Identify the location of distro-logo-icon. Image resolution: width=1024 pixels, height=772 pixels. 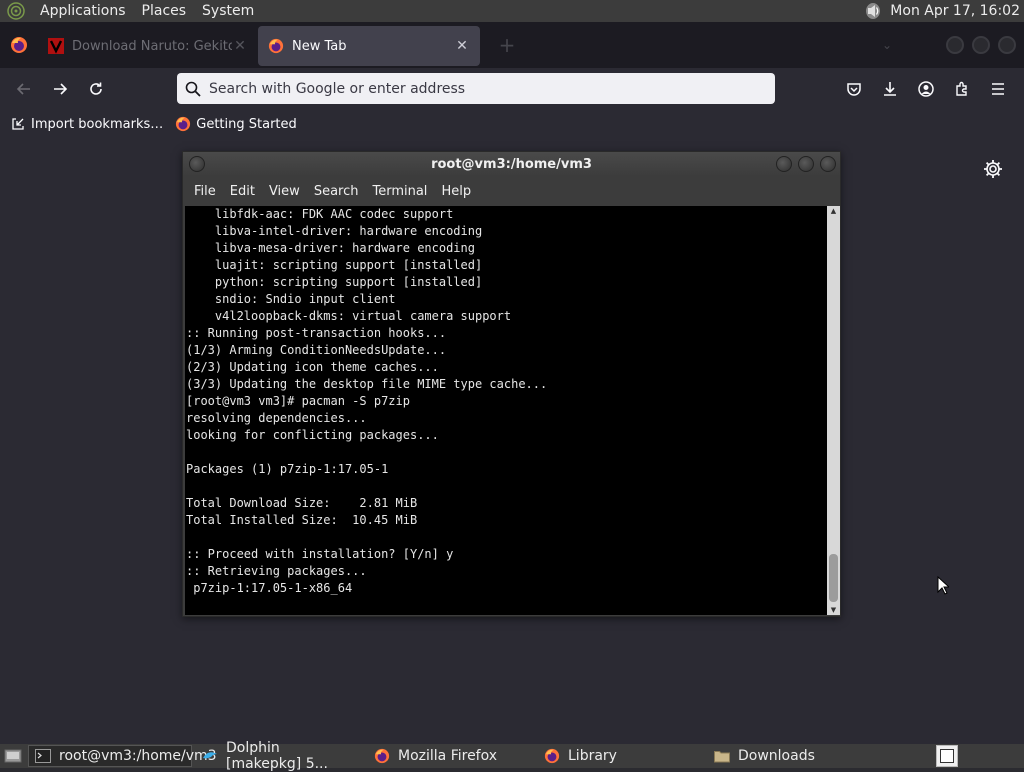
(16, 11).